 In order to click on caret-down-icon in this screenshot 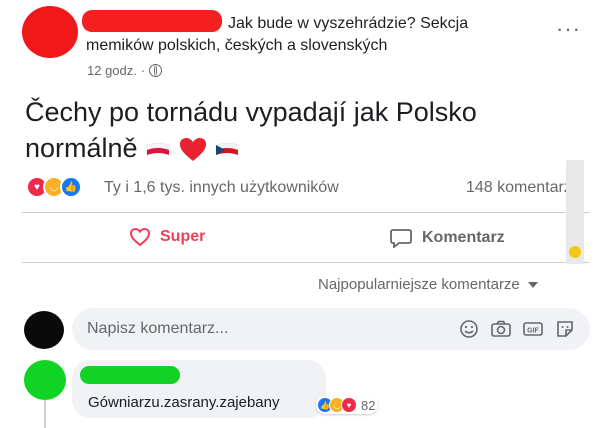, I will do `click(532, 284)`.